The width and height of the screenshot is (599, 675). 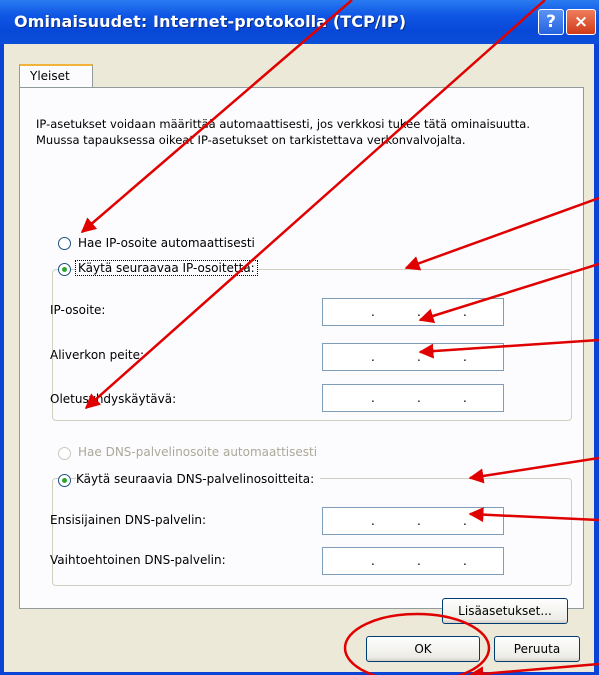 What do you see at coordinates (56, 76) in the screenshot?
I see `tab-general: Yleiset` at bounding box center [56, 76].